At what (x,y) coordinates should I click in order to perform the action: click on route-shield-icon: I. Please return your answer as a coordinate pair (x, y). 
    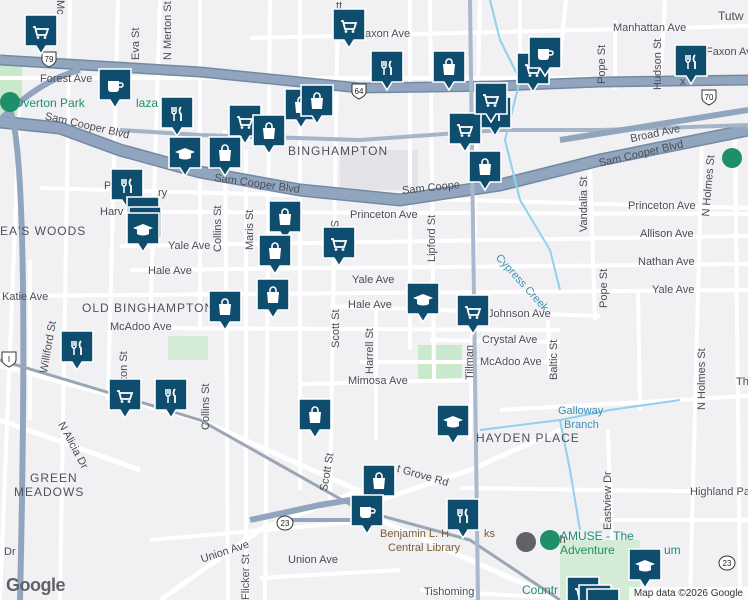
    Looking at the image, I should click on (9, 359).